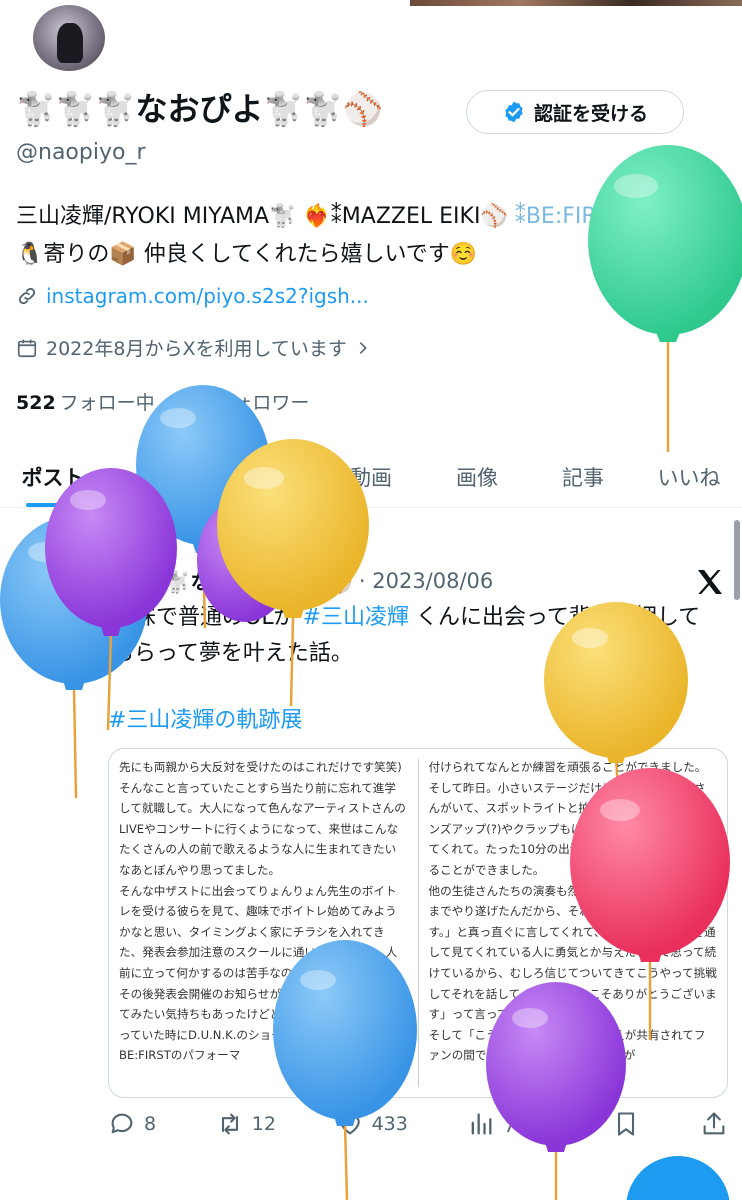  What do you see at coordinates (710, 582) in the screenshot?
I see `x-logo-icon` at bounding box center [710, 582].